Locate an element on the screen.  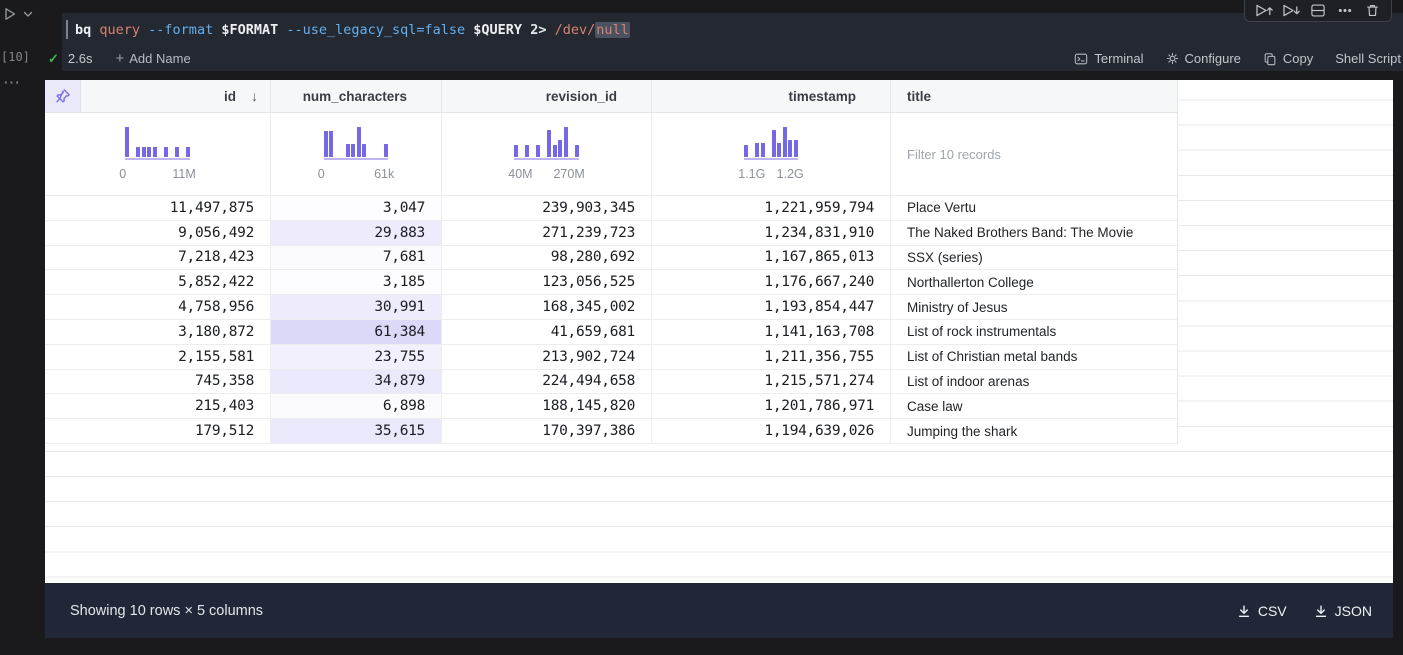
cell-num_characters: 3,185 is located at coordinates (356, 282).